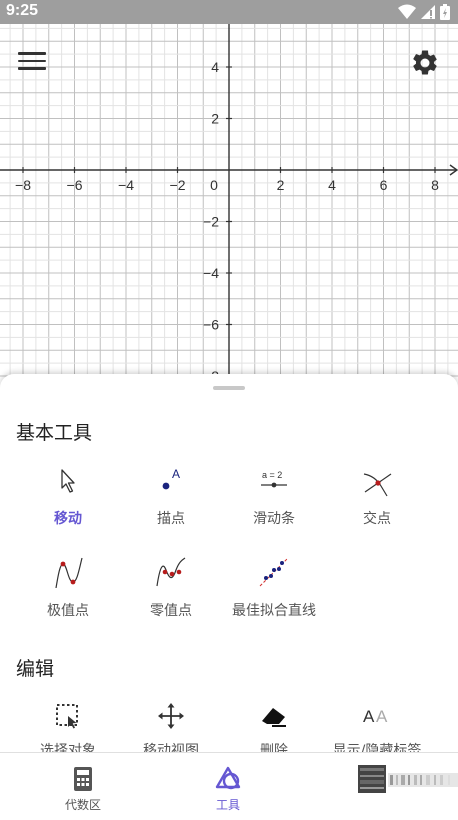 Image resolution: width=458 pixels, height=820 pixels. Describe the element at coordinates (228, 778) in the screenshot. I see `tools-icon` at that location.